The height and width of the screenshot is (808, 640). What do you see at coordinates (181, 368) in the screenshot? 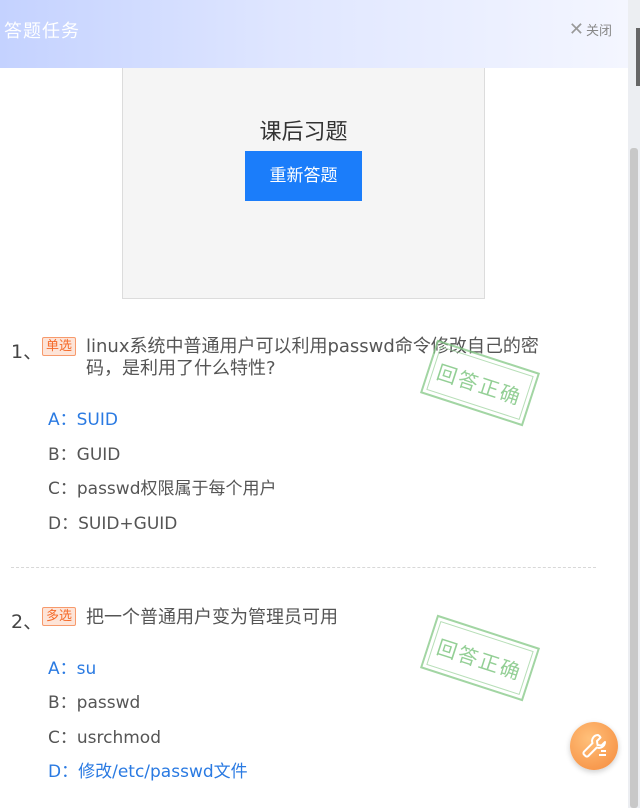
I see `question-text-line: 码，是利用了什么特性?` at bounding box center [181, 368].